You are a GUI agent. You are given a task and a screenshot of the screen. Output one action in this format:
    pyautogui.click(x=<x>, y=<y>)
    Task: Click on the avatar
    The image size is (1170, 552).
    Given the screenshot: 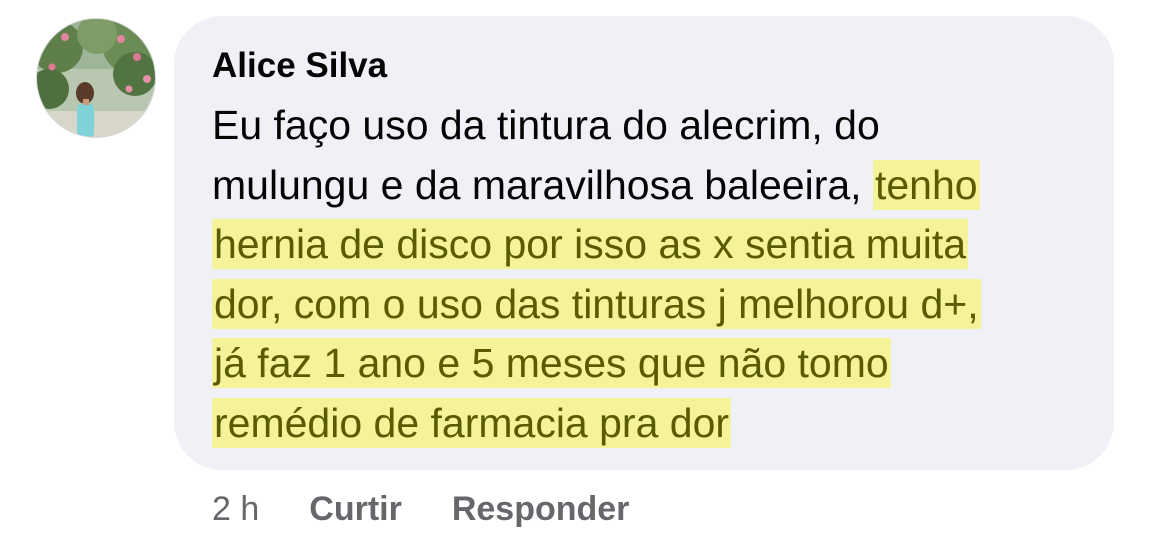 What is the action you would take?
    pyautogui.click(x=96, y=78)
    